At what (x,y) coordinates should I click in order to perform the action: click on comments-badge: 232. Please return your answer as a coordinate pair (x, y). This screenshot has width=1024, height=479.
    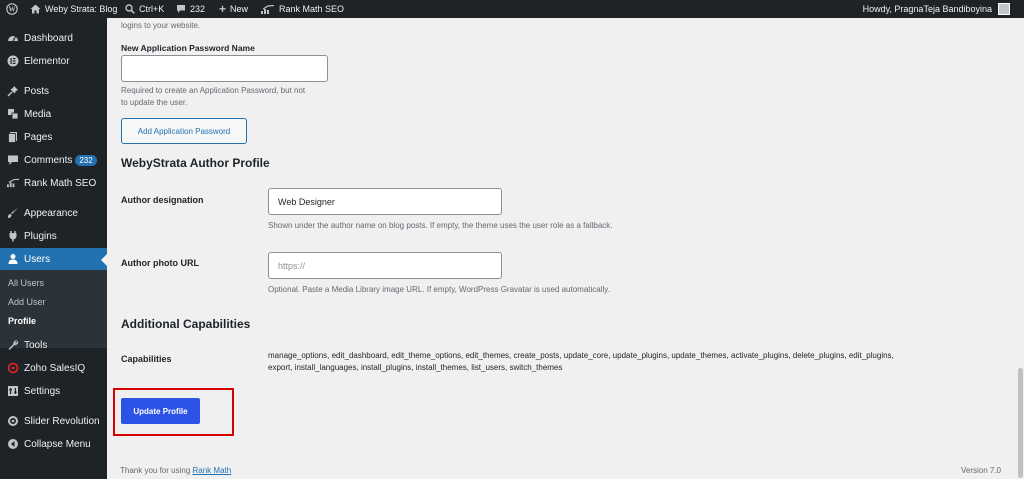
    Looking at the image, I should click on (86, 160).